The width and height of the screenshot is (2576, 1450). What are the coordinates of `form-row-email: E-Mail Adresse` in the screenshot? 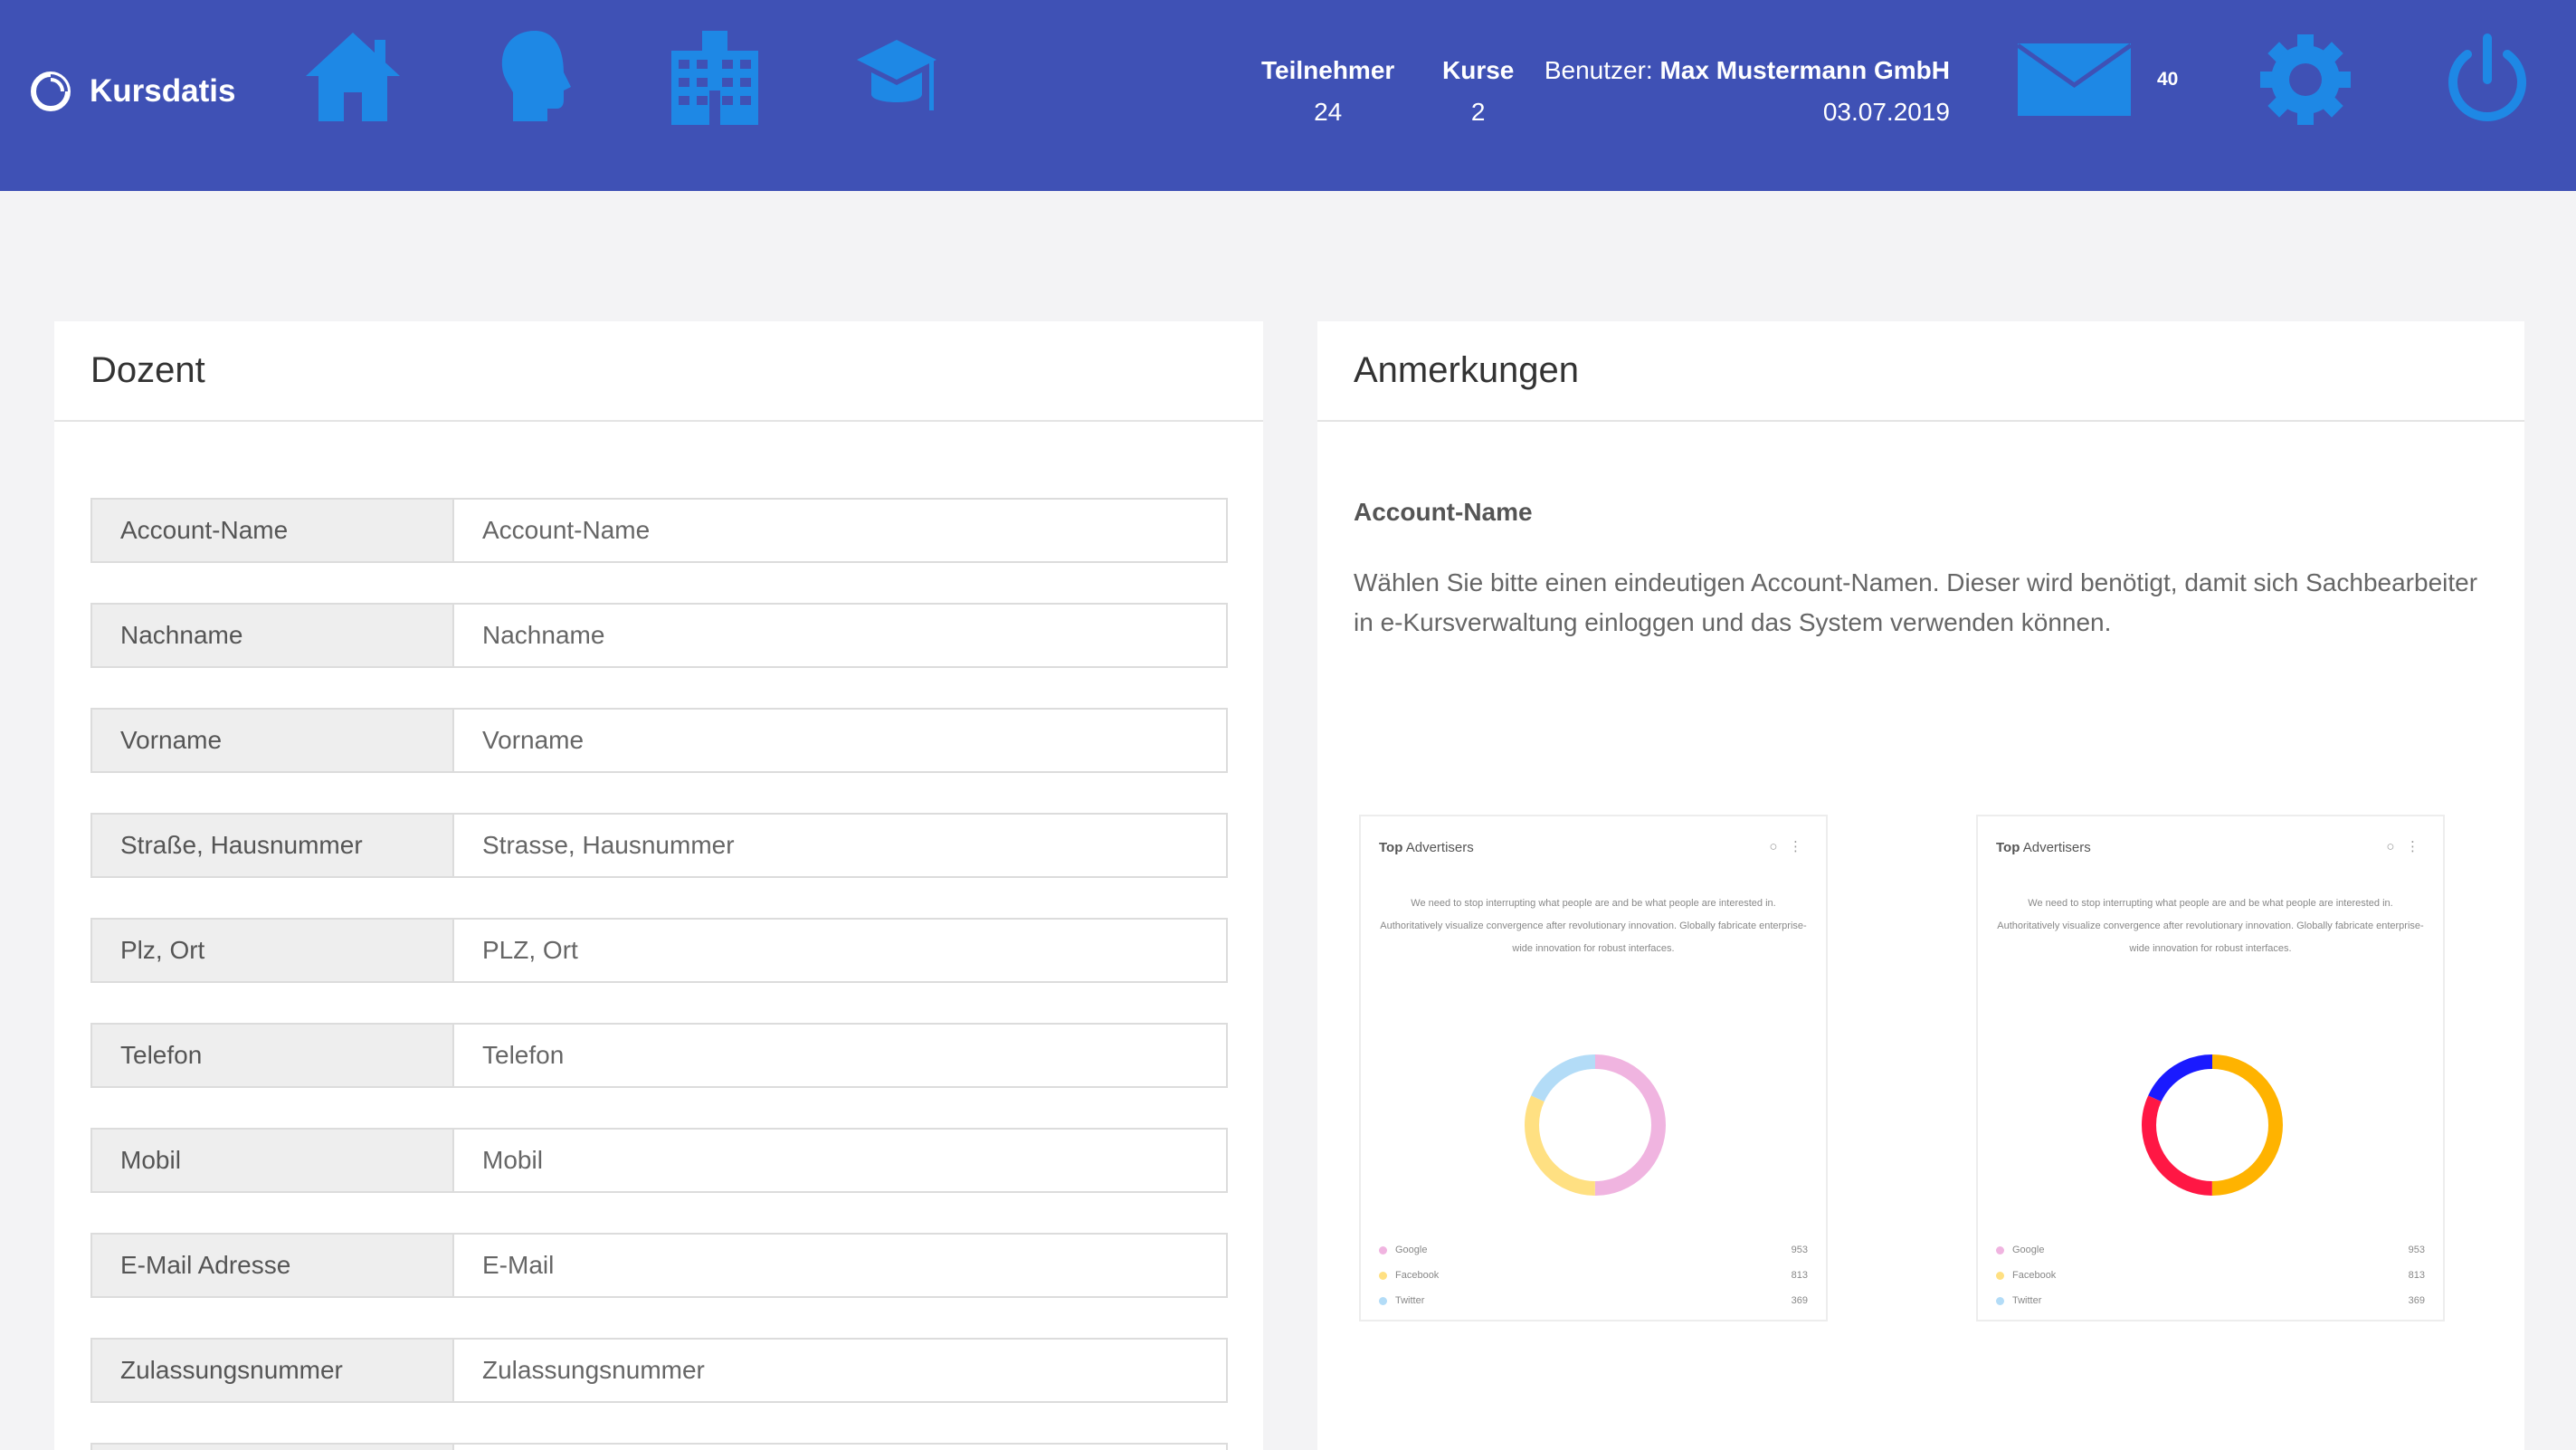 It's located at (659, 1265).